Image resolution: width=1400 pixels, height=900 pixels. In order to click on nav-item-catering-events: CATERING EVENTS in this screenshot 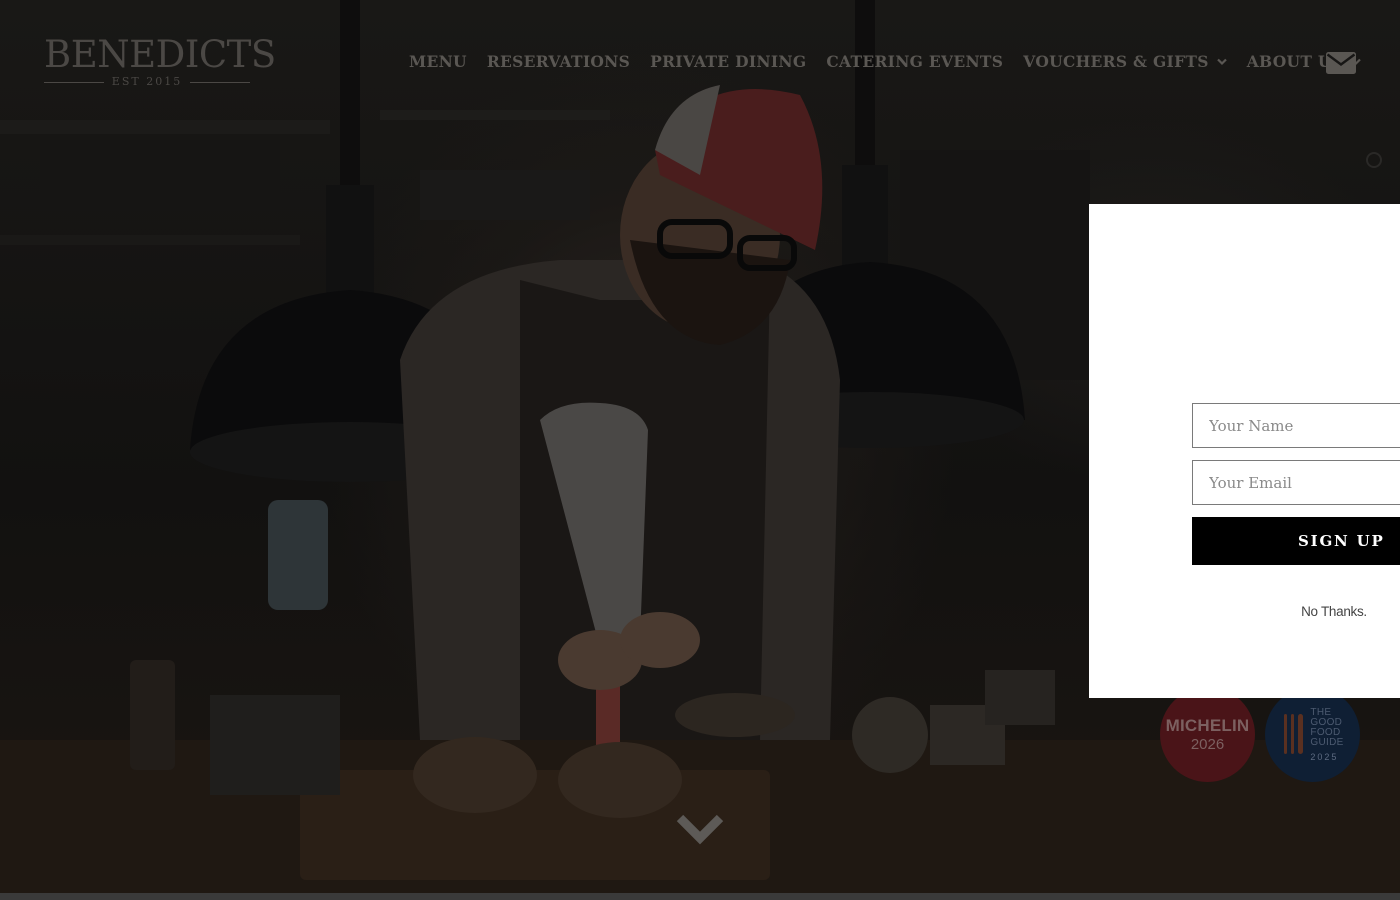, I will do `click(914, 62)`.